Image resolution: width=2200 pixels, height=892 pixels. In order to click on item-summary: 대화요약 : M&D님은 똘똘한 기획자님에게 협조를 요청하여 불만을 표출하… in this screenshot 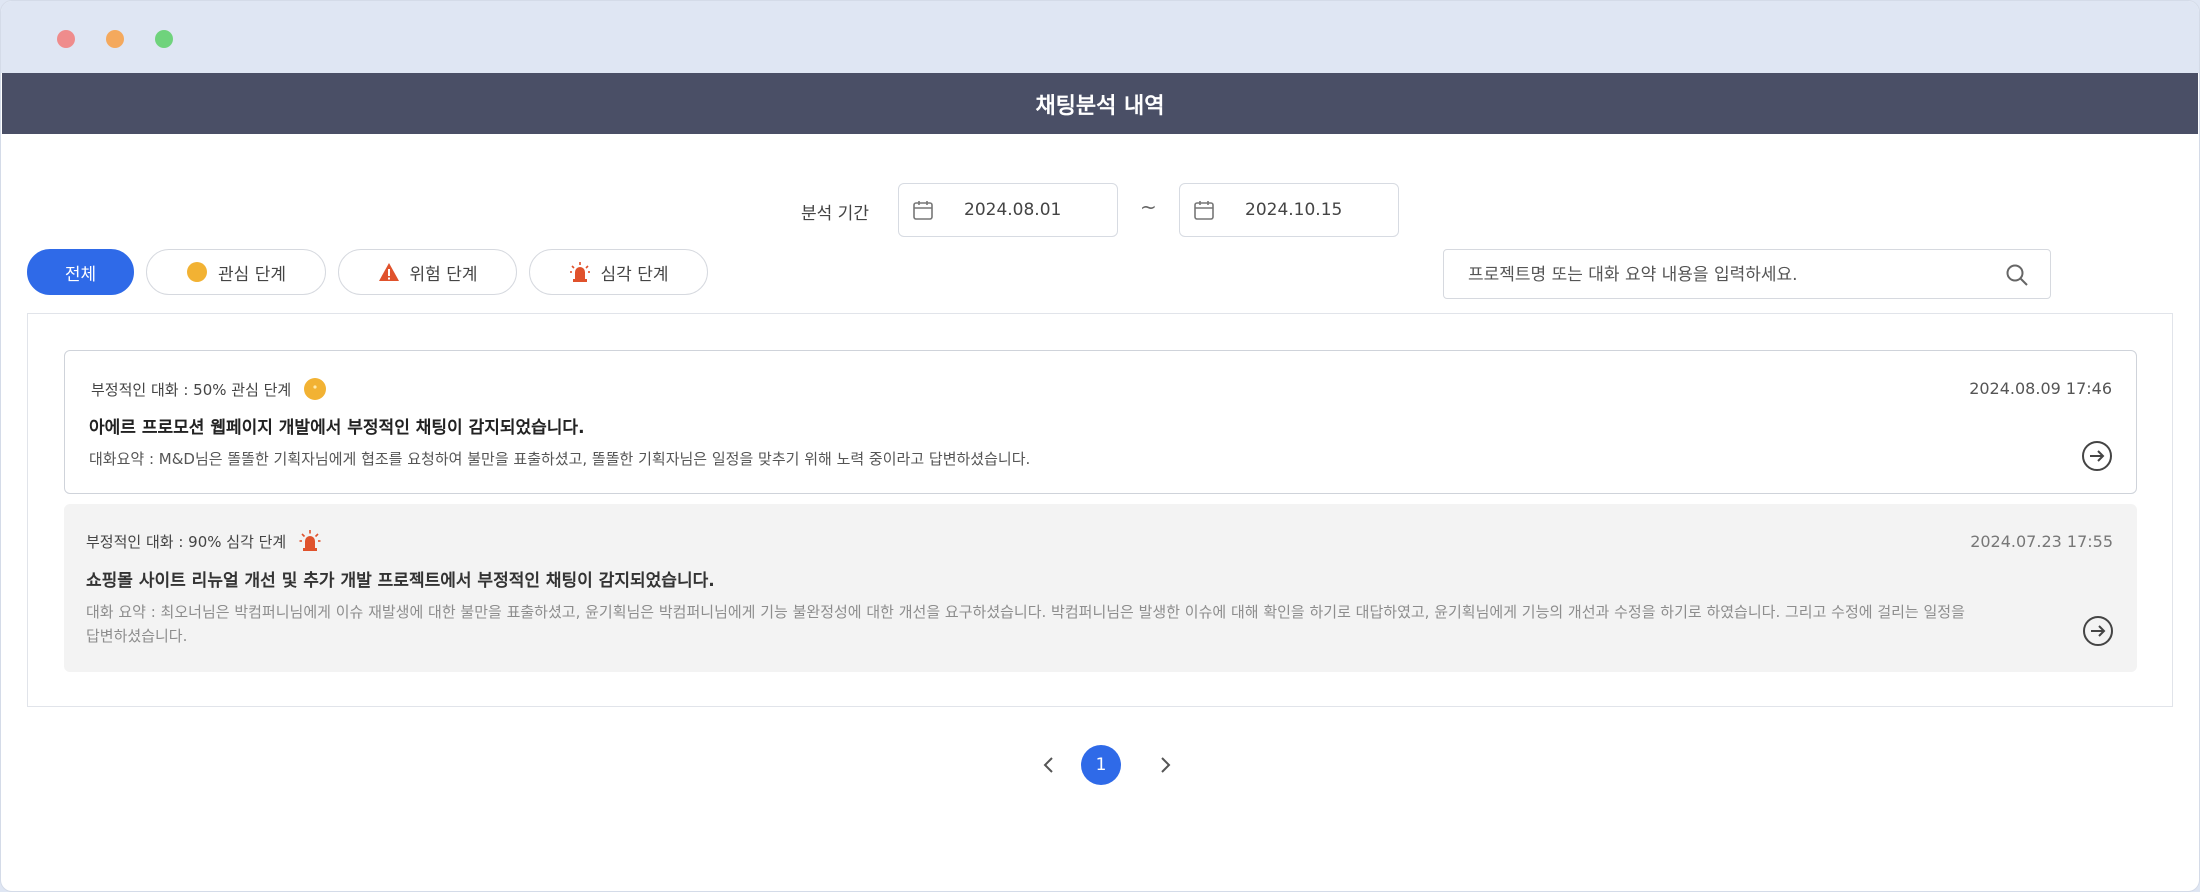, I will do `click(560, 459)`.